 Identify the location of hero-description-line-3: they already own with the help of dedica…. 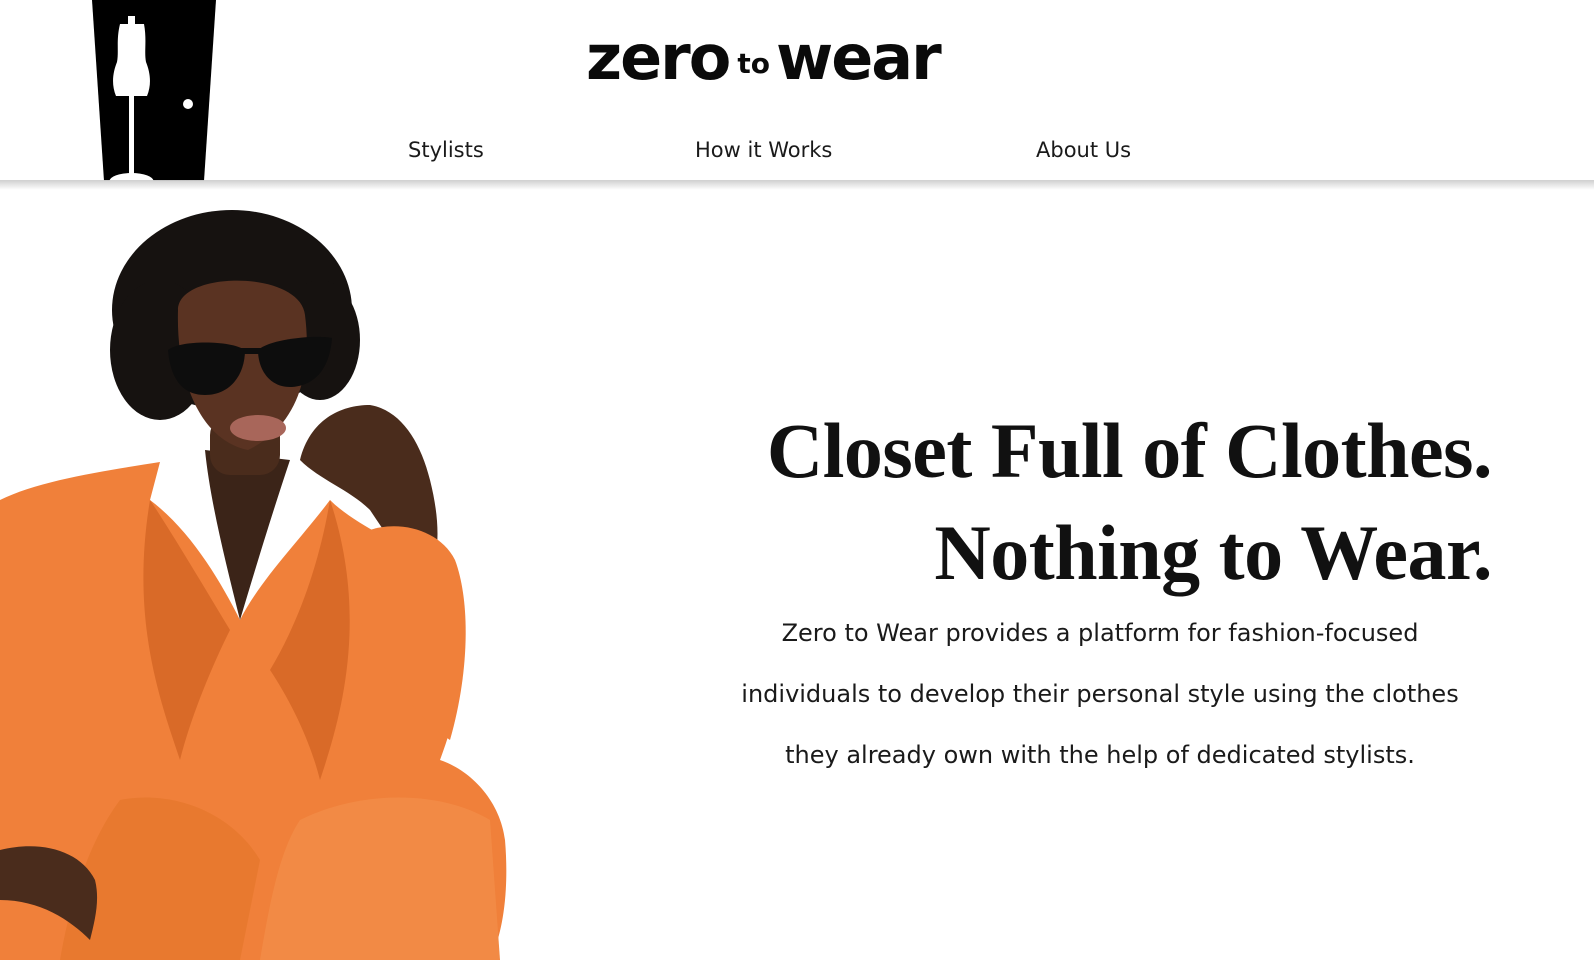
(1100, 755).